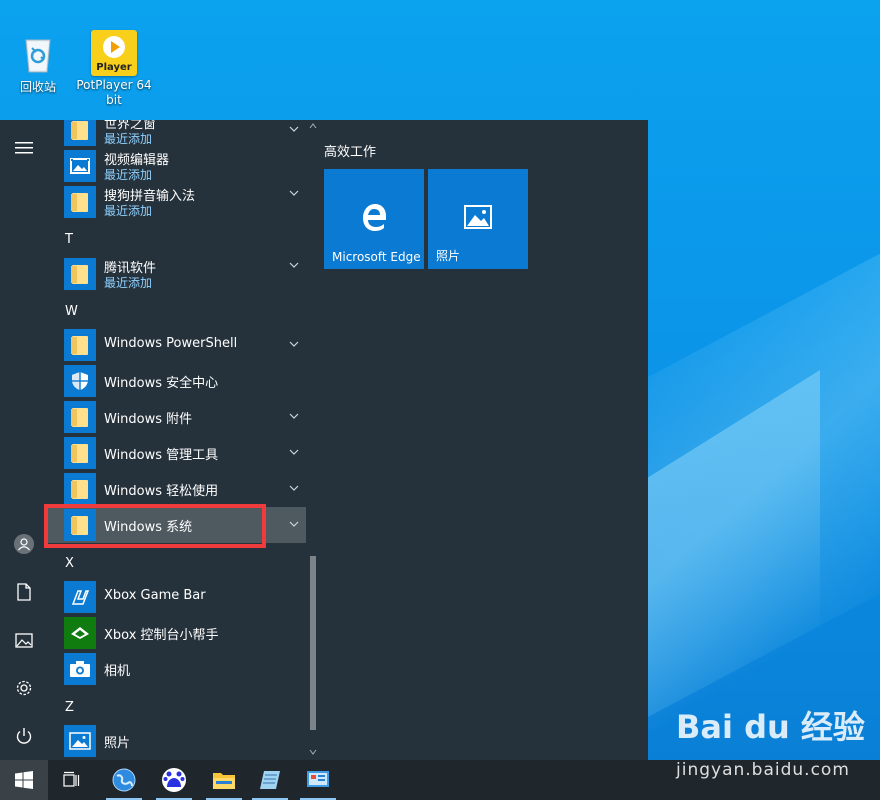 The height and width of the screenshot is (800, 880). Describe the element at coordinates (161, 635) in the screenshot. I see `app-name: Xbox 控制台小帮手` at that location.